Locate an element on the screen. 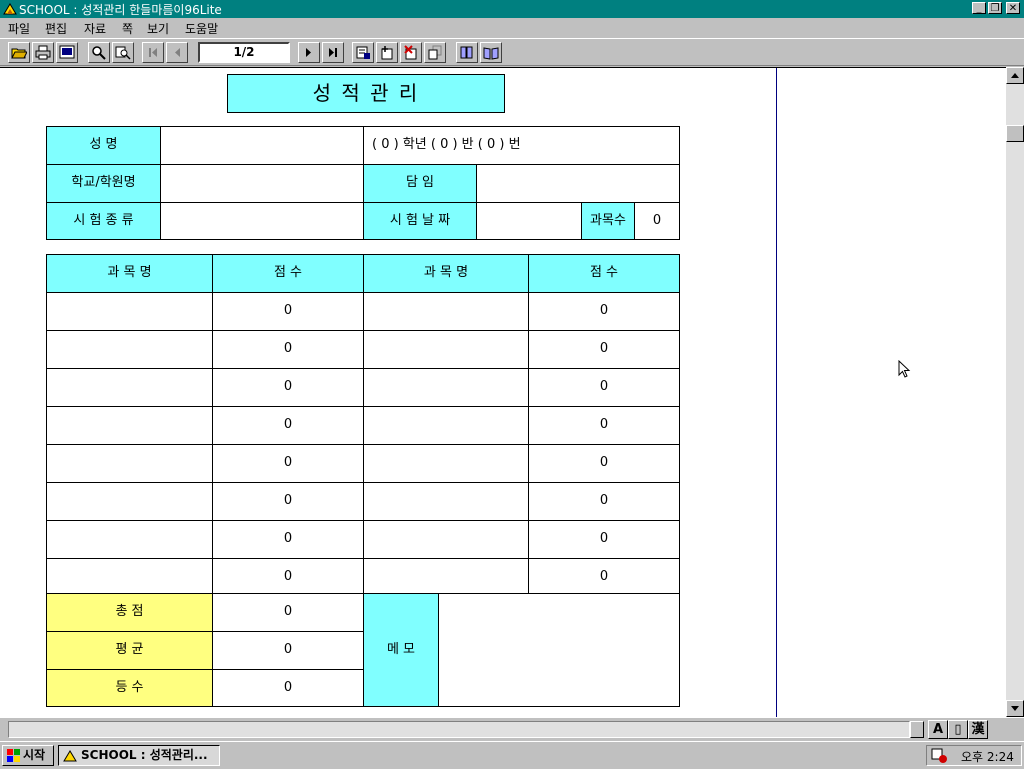 This screenshot has width=1024, height=769. next-page-icon is located at coordinates (308, 52).